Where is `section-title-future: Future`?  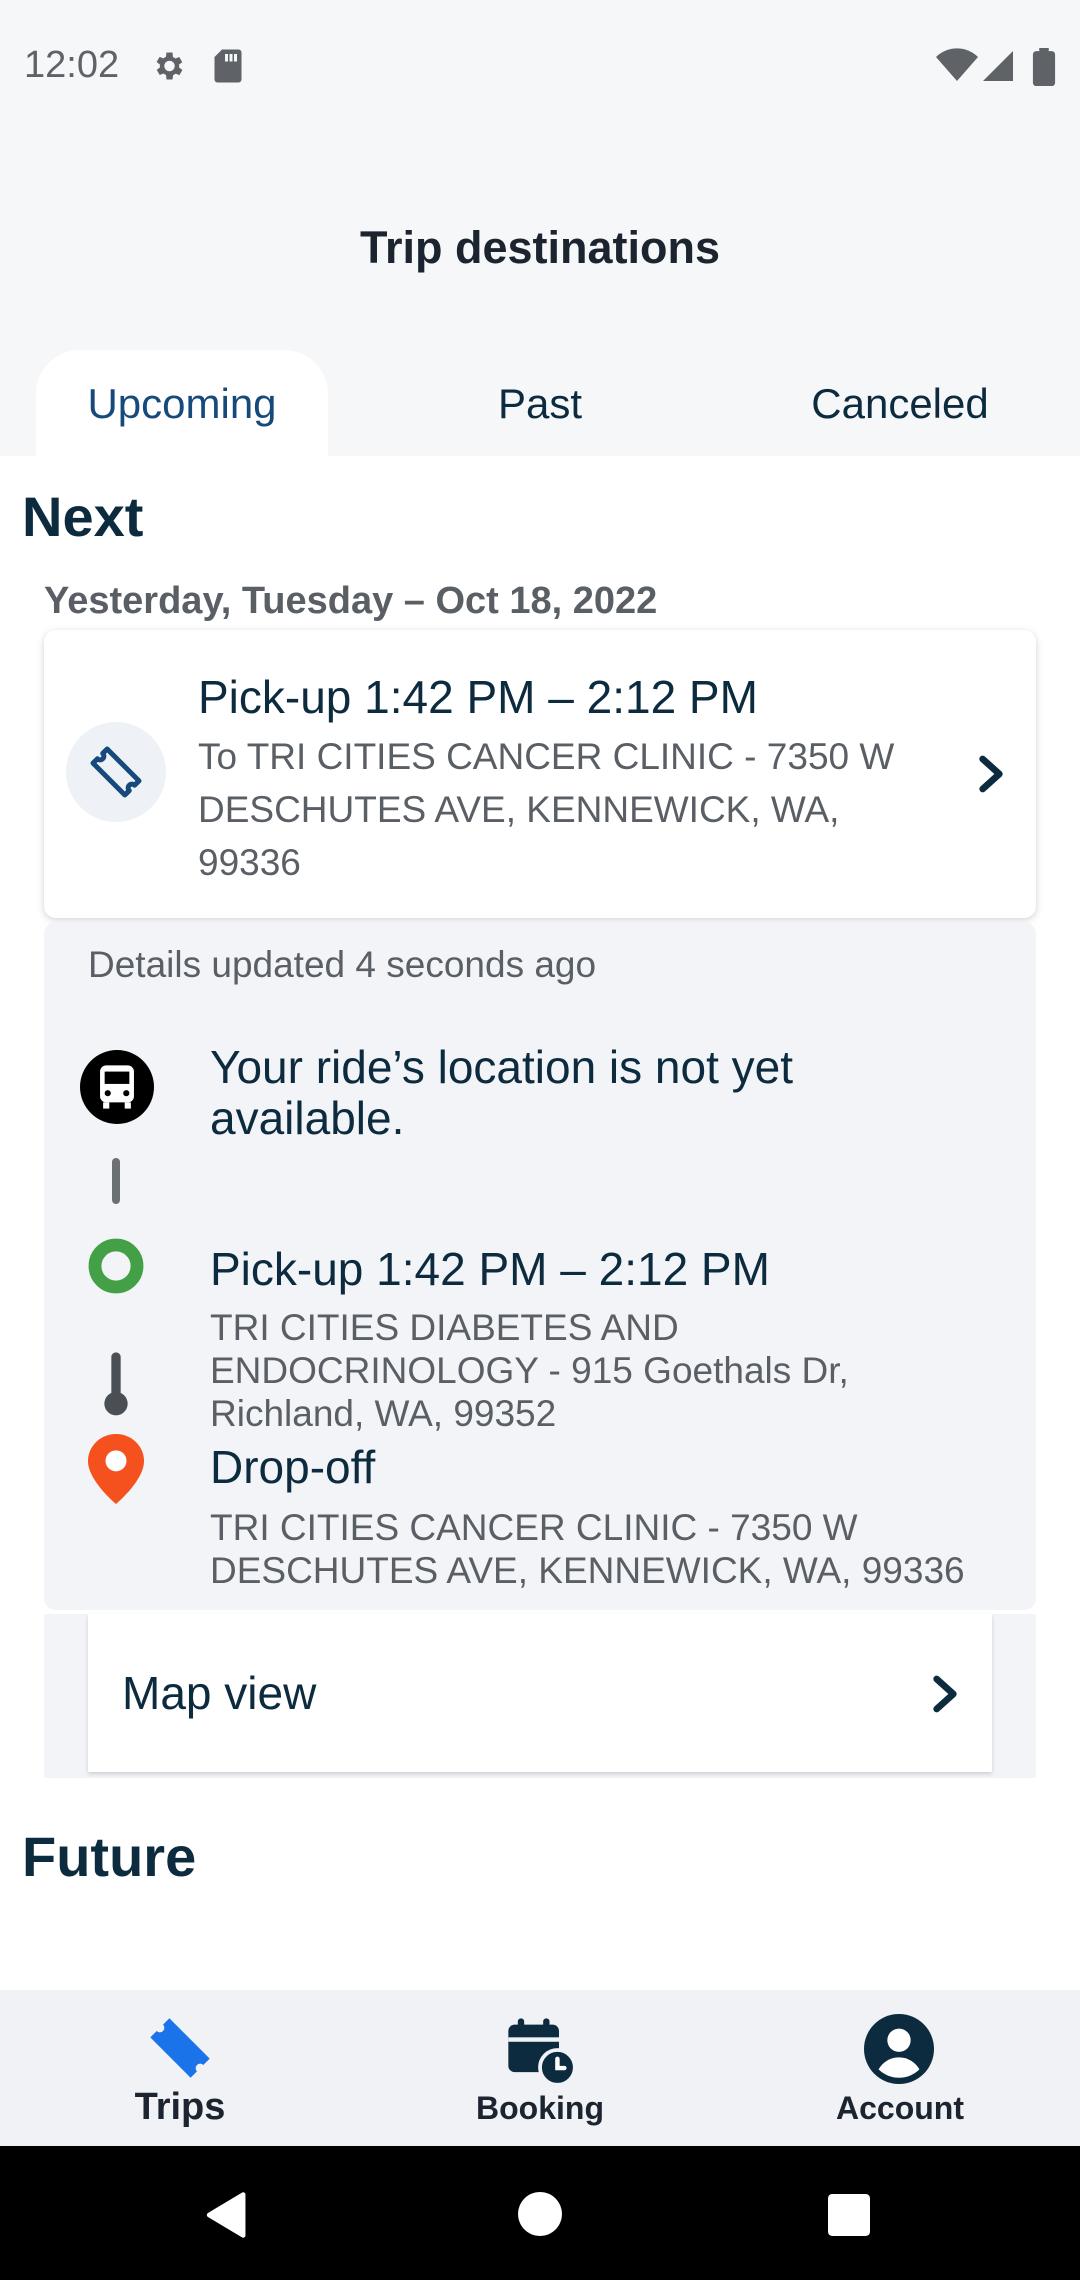
section-title-future: Future is located at coordinates (109, 1856).